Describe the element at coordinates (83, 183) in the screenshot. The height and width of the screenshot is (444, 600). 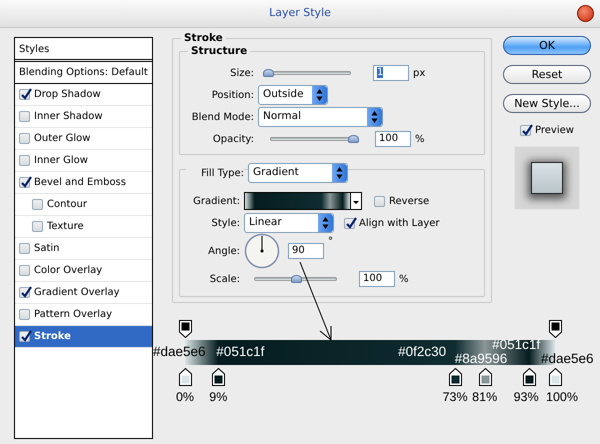
I see `style-list-item: Bevel and Emboss` at that location.